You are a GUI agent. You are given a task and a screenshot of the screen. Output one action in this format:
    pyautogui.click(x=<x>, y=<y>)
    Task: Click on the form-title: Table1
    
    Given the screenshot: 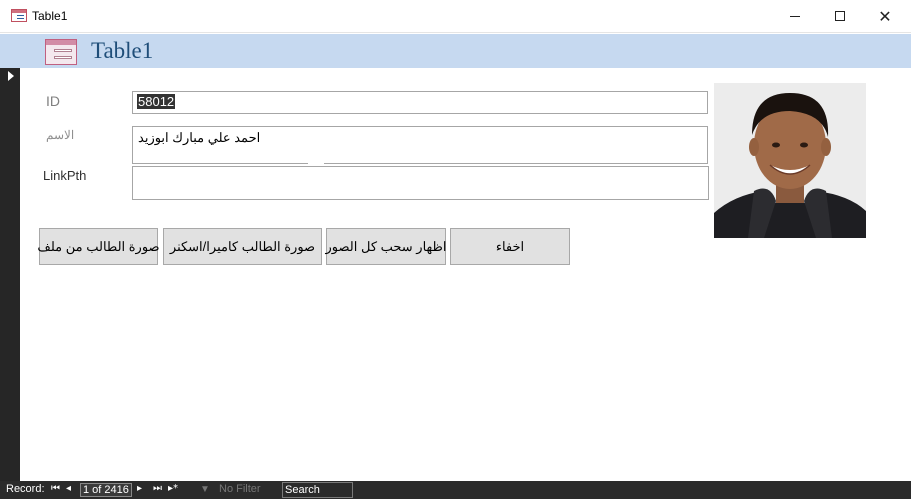 What is the action you would take?
    pyautogui.click(x=122, y=50)
    